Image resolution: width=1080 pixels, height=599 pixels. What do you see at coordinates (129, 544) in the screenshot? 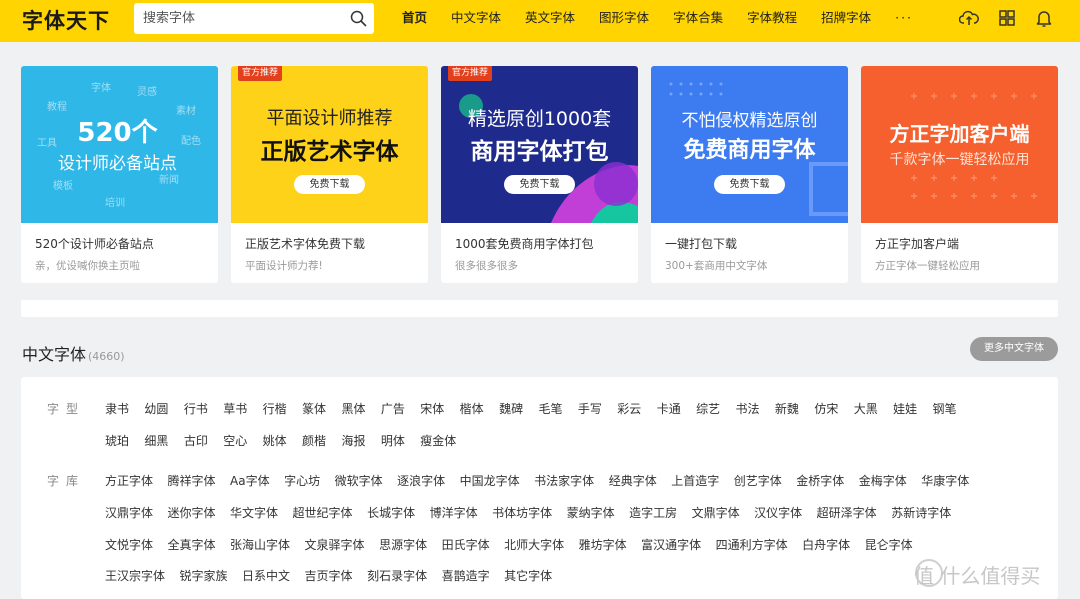
I see `font-library-tag: 文悦字体` at bounding box center [129, 544].